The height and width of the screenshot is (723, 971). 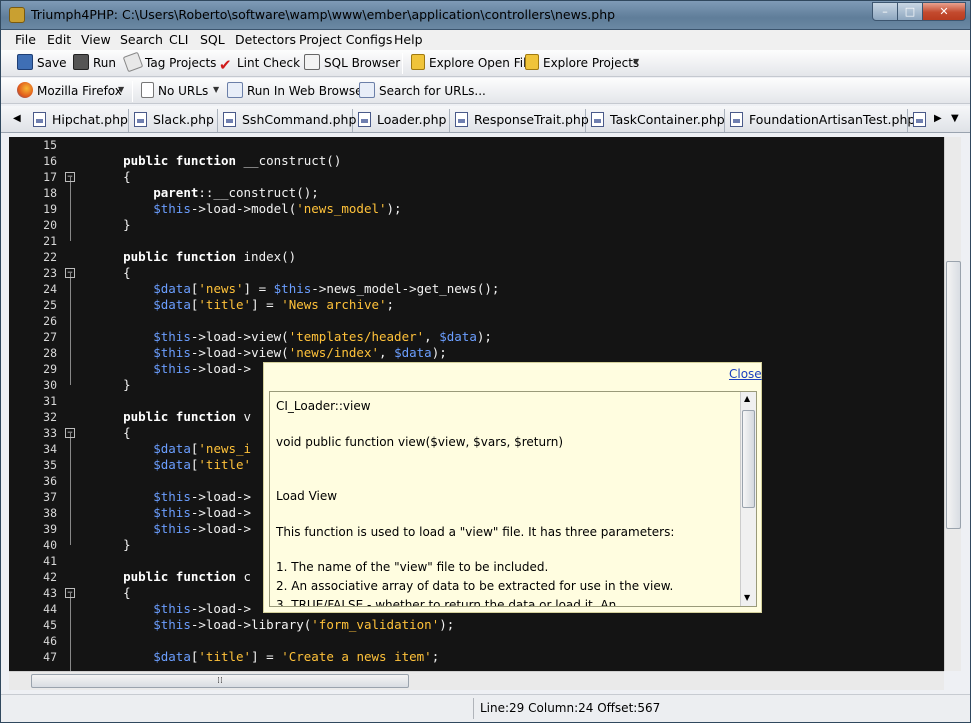 I want to click on save-button: Save, so click(x=41, y=64).